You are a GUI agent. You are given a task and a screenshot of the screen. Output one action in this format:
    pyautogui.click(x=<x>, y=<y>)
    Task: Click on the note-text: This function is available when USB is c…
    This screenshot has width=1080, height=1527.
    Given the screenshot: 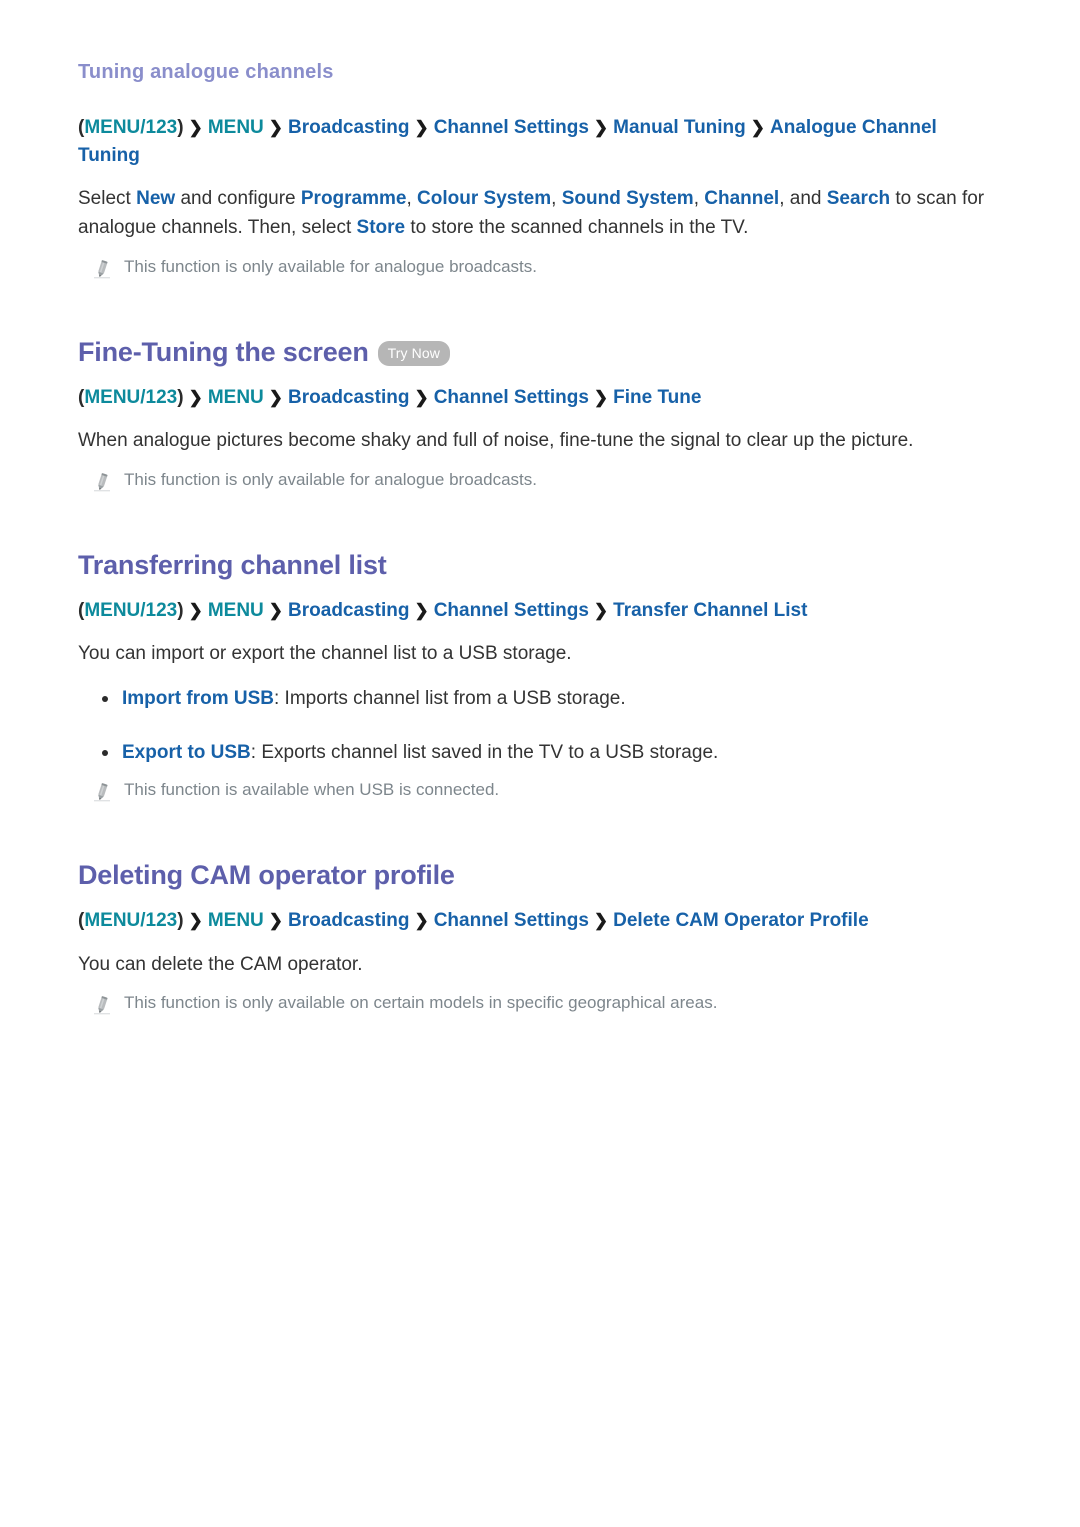 What is the action you would take?
    pyautogui.click(x=312, y=790)
    